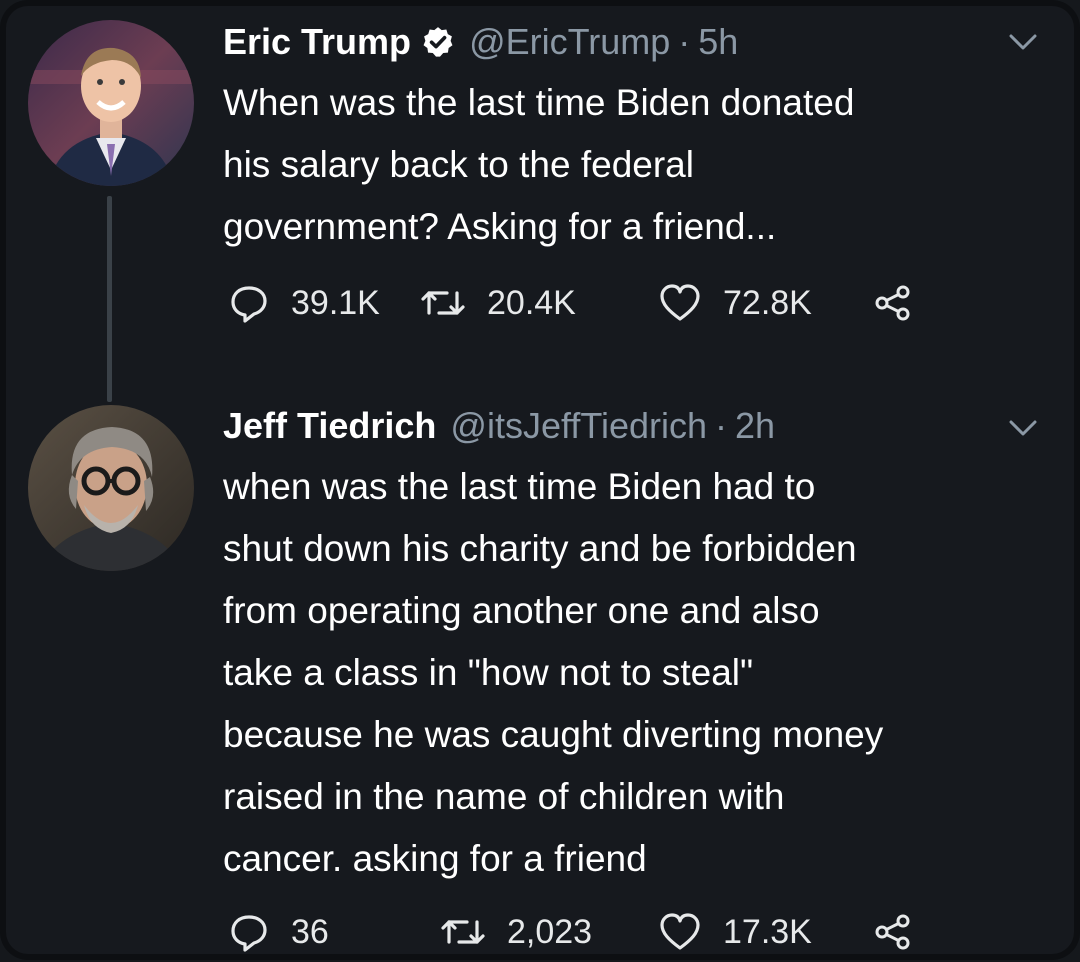 This screenshot has height=962, width=1080. I want to click on reply-action: 39.1K, so click(304, 303).